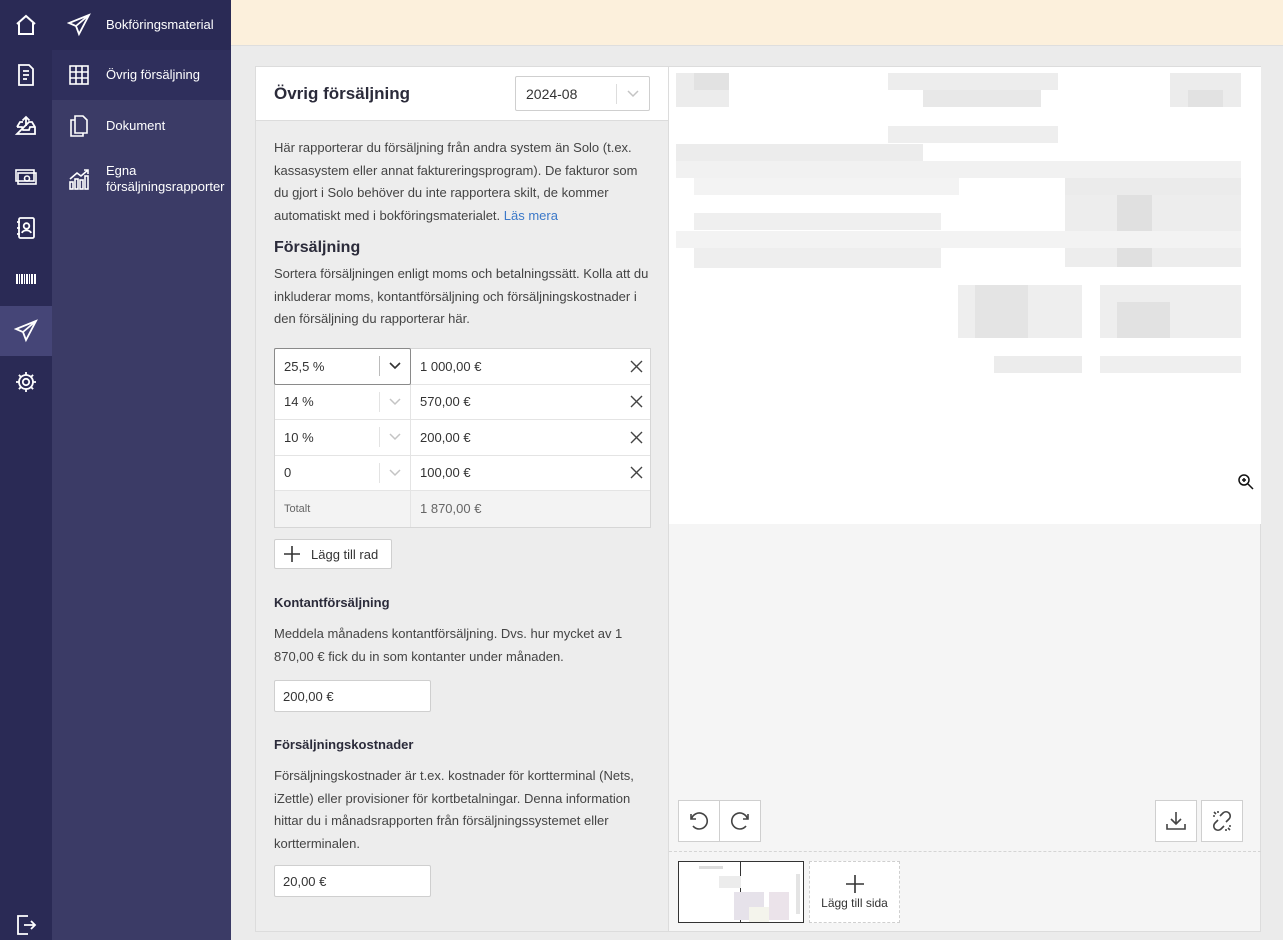 The image size is (1283, 940). Describe the element at coordinates (741, 892) in the screenshot. I see `page-thumbnail` at that location.